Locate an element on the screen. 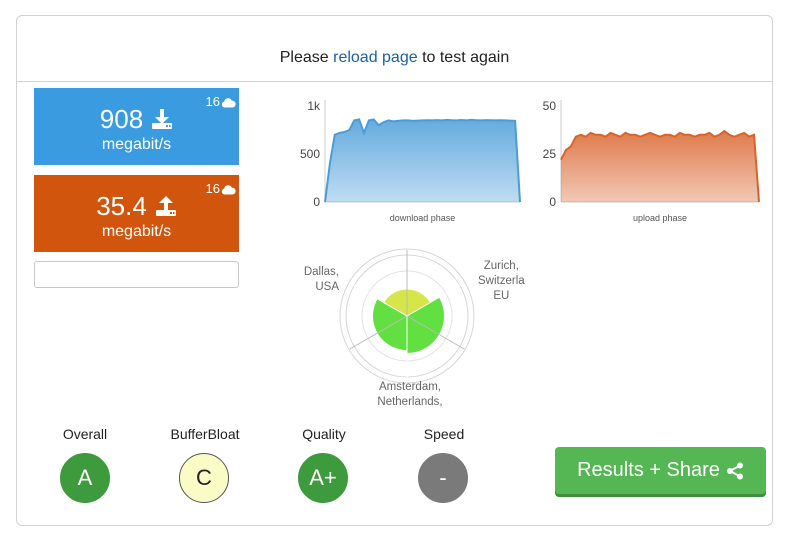 The image size is (800, 543). upload-phase-chart: 50 25 0 upload phase is located at coordinates (651, 161).